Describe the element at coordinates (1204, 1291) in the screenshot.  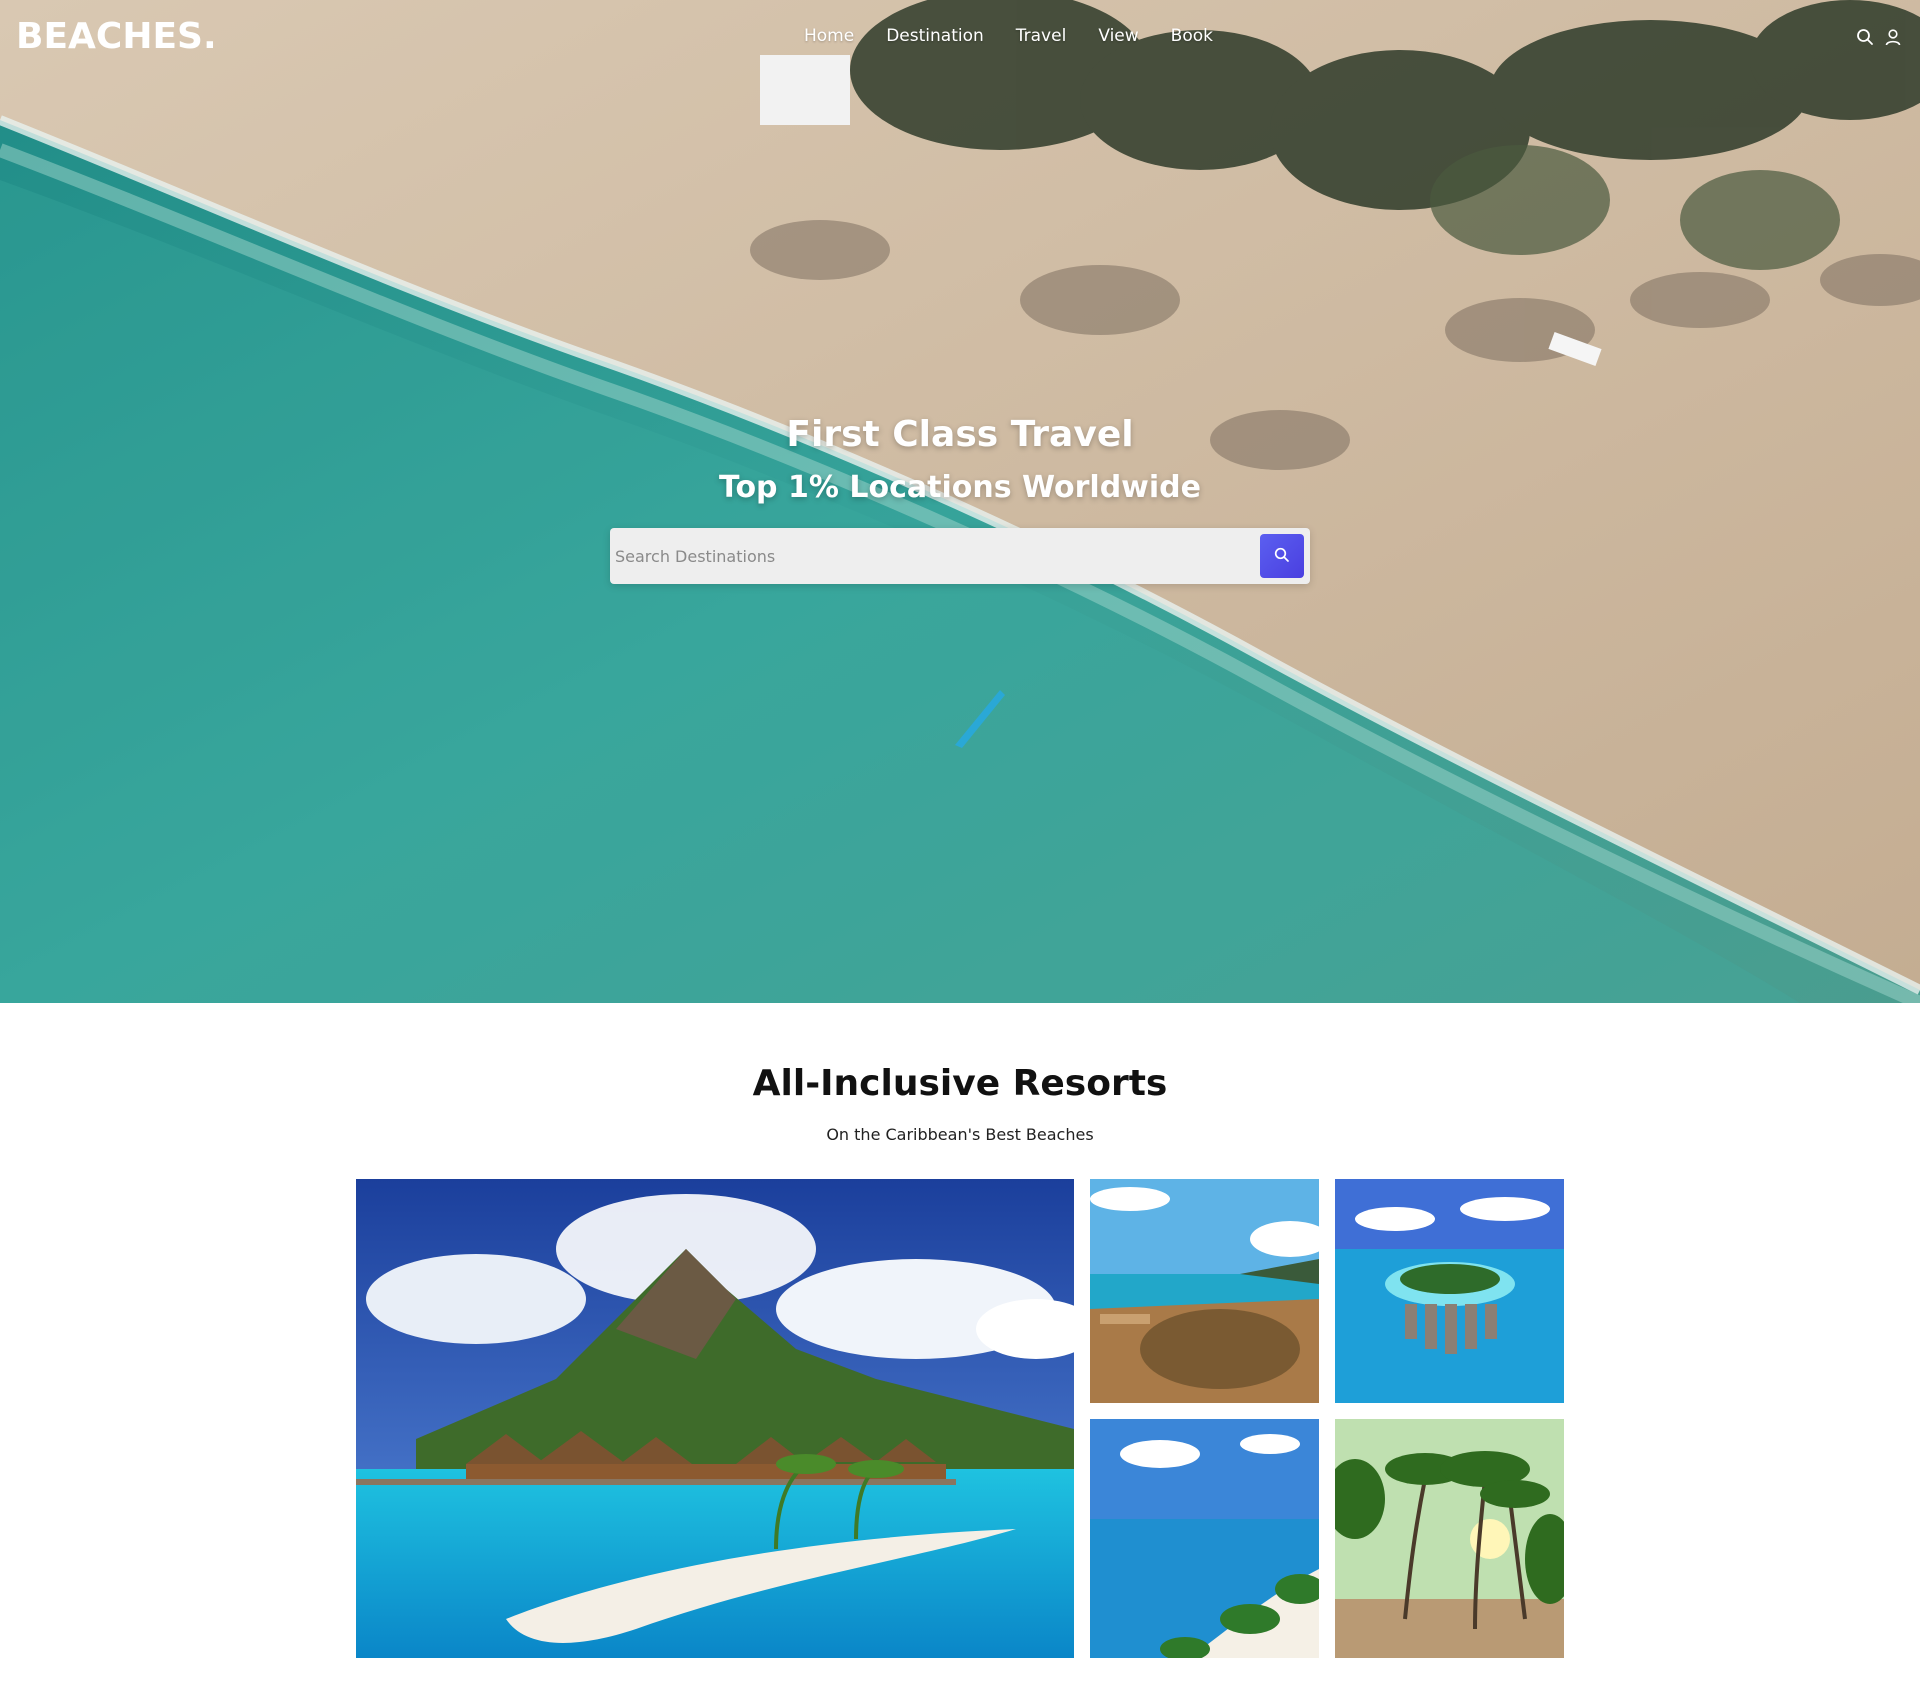
I see `coastline-aerial-photo` at that location.